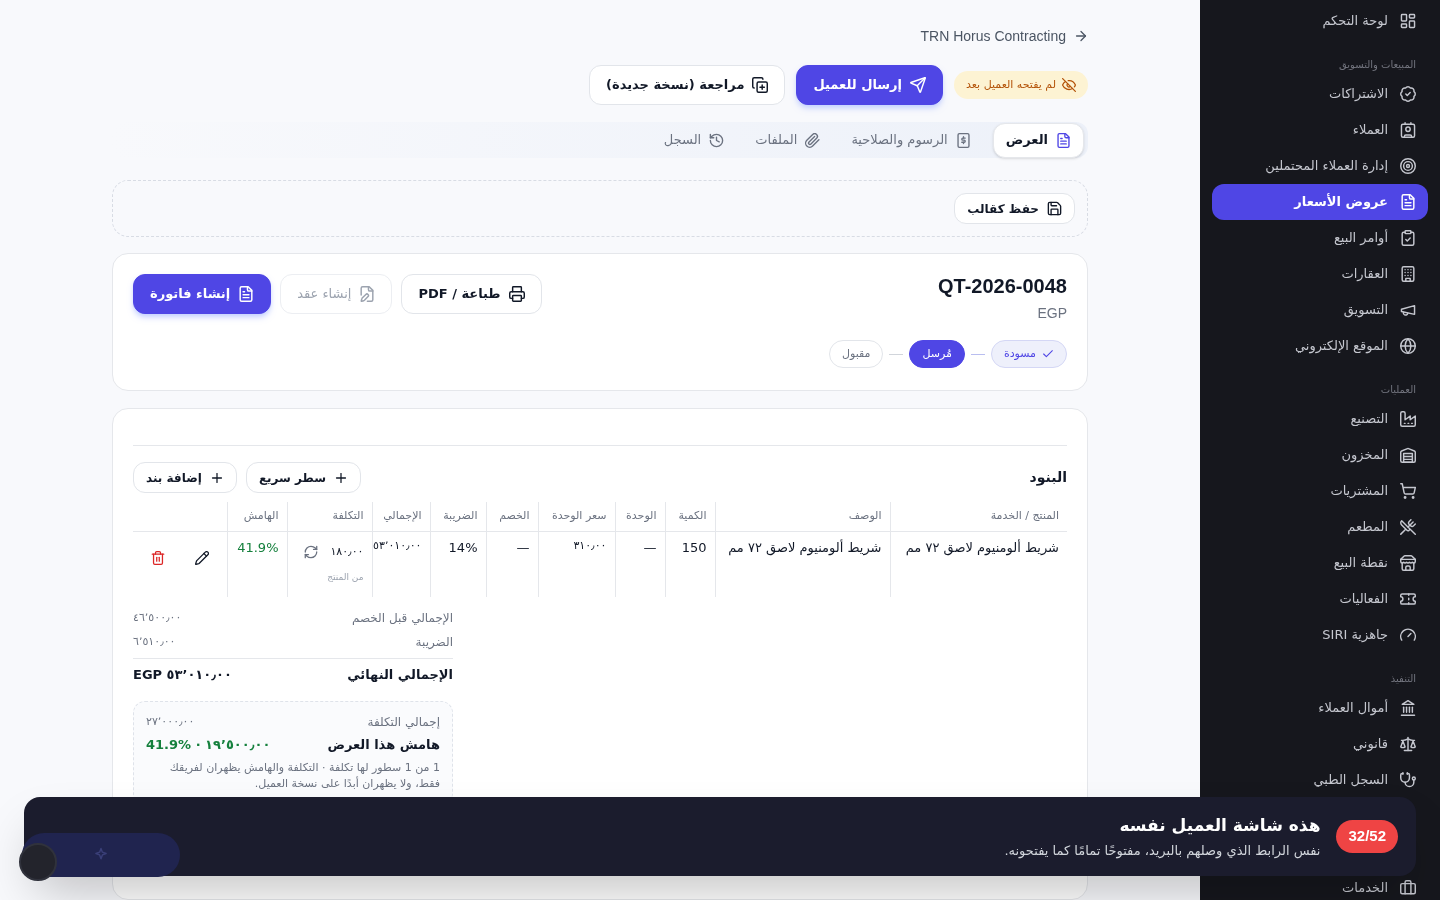  Describe the element at coordinates (1320, 635) in the screenshot. I see `sidebar-item: جاهزية SIRI` at that location.